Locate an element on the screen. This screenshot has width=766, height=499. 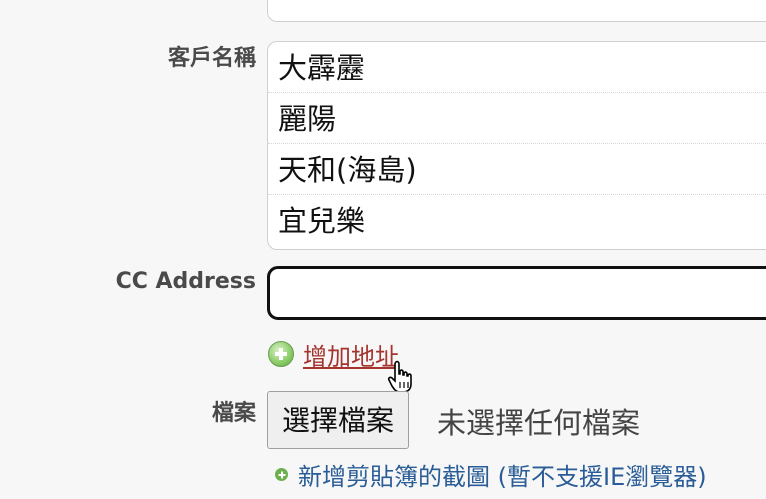
customer-option: 麗陽 is located at coordinates (517, 118).